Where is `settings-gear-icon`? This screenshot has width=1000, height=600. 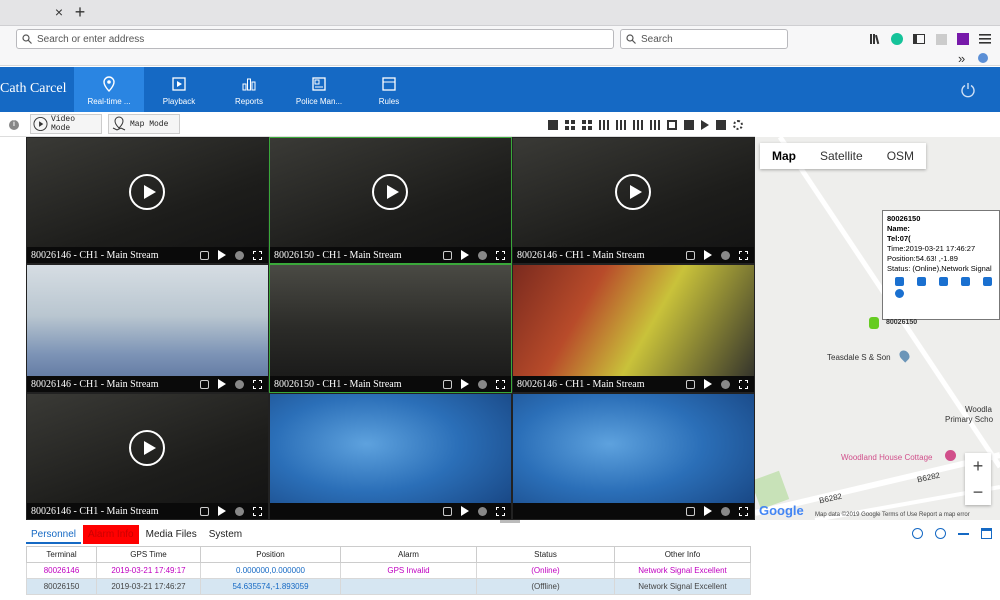 settings-gear-icon is located at coordinates (738, 125).